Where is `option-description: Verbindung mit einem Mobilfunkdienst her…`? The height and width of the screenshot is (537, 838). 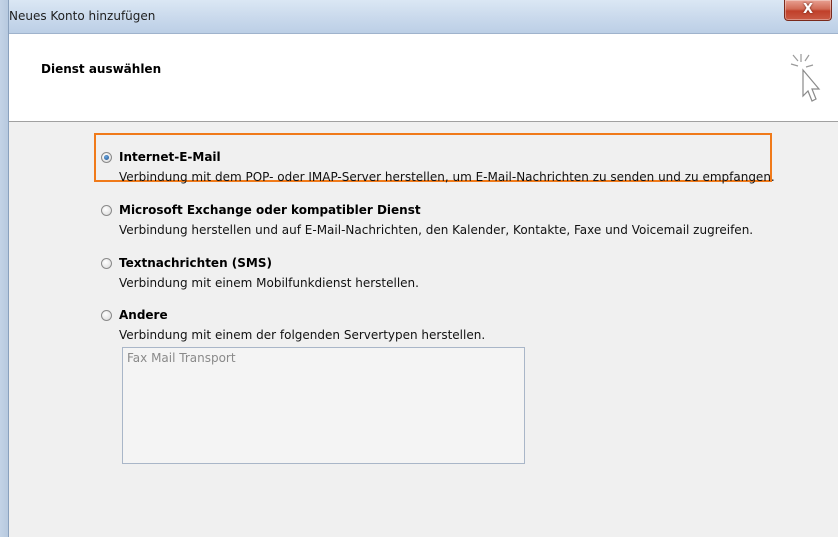
option-description: Verbindung mit einem Mobilfunkdienst her… is located at coordinates (269, 283).